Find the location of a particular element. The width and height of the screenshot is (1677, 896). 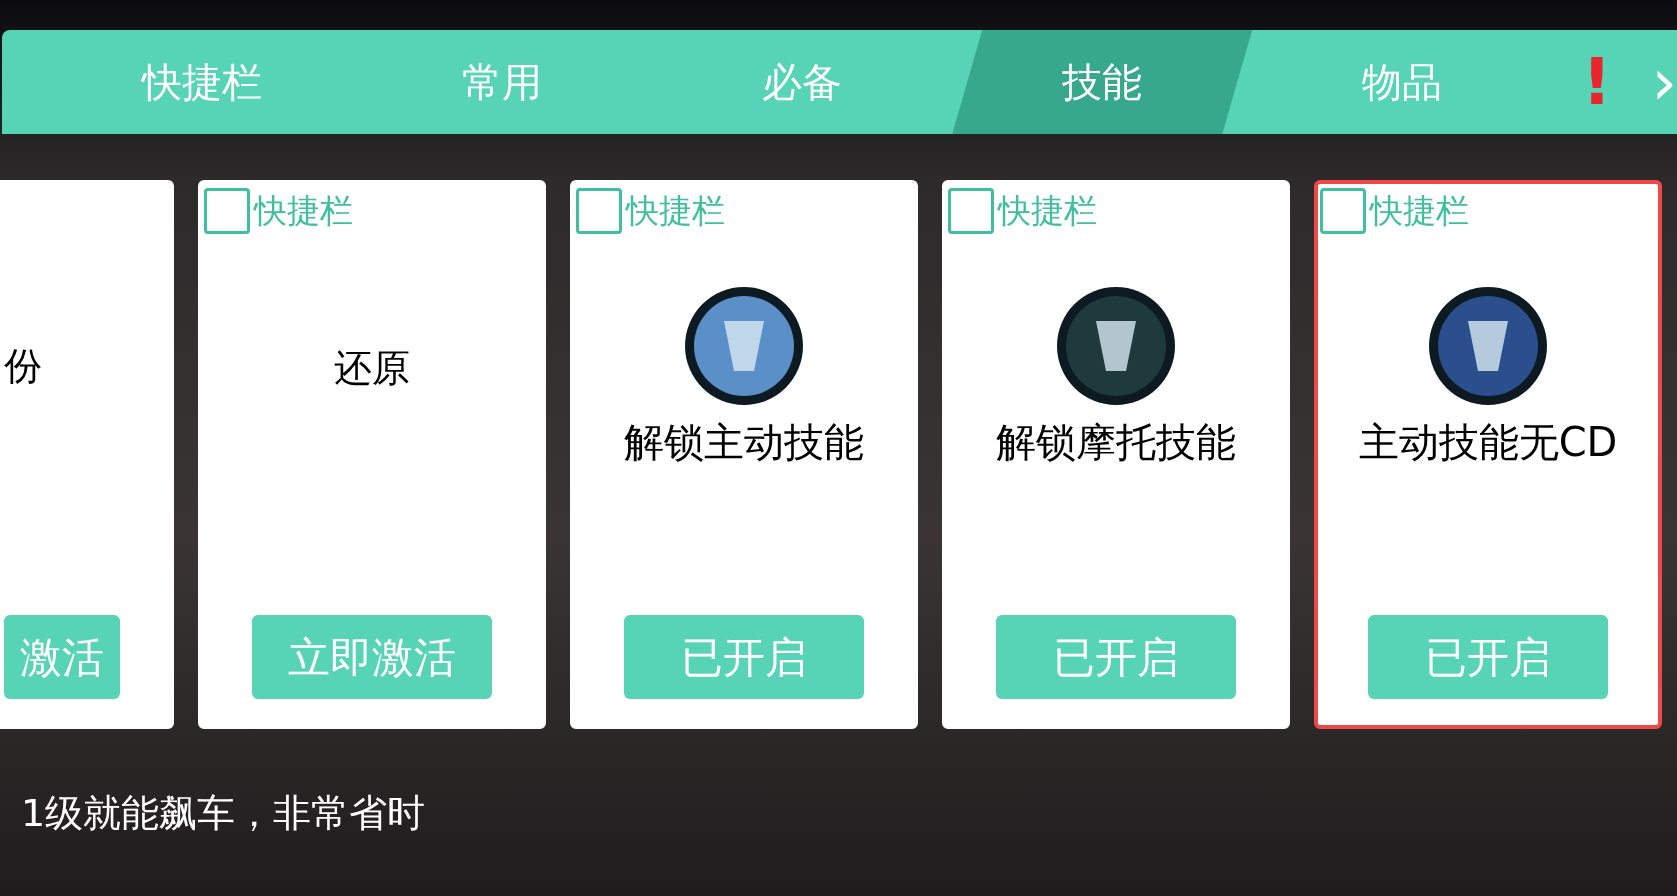

feature-card: 快捷栏 解锁摩托技能 已开启 is located at coordinates (1116, 454).